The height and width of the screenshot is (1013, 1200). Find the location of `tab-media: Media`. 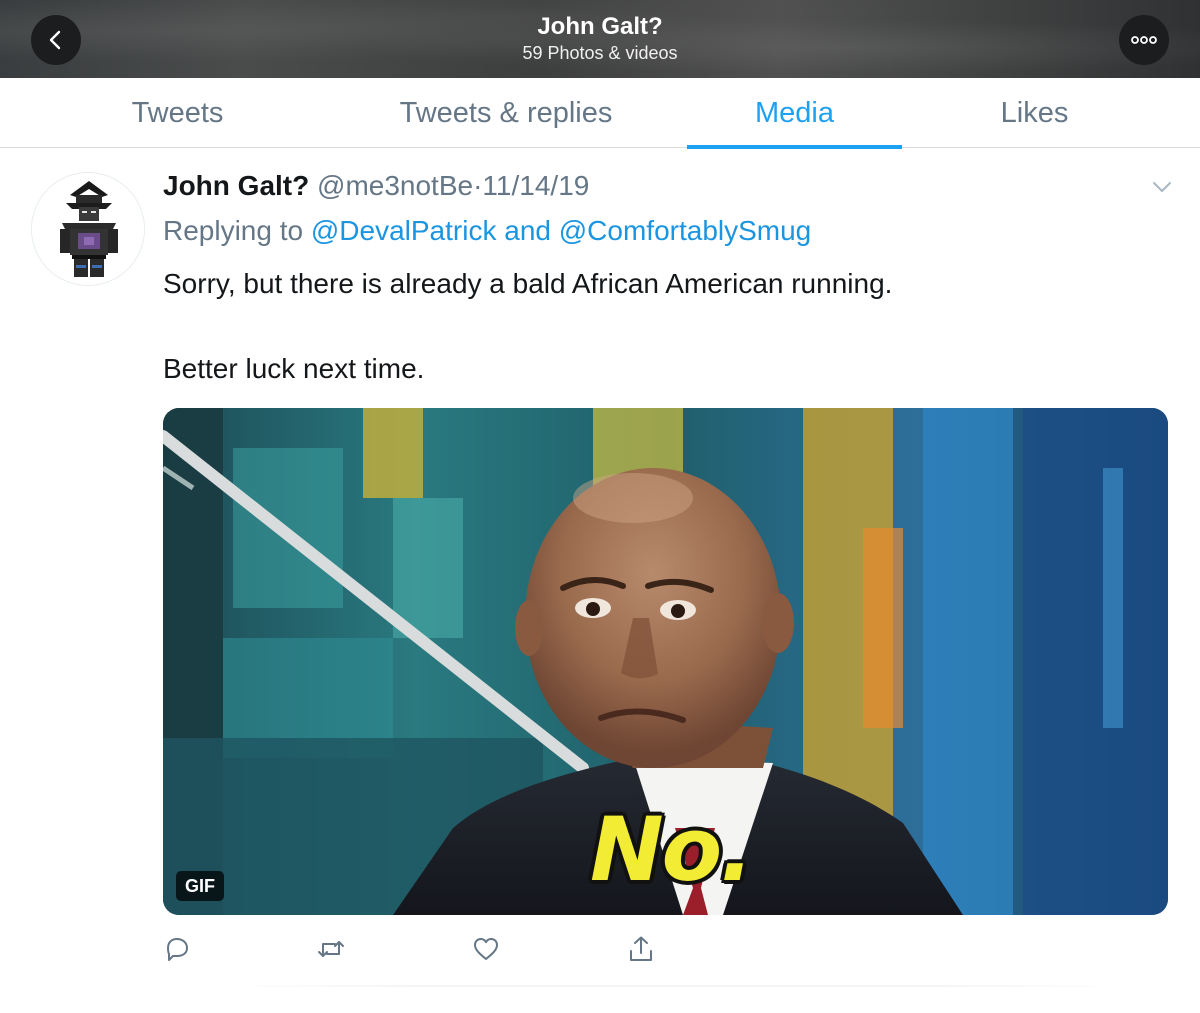

tab-media: Media is located at coordinates (794, 113).